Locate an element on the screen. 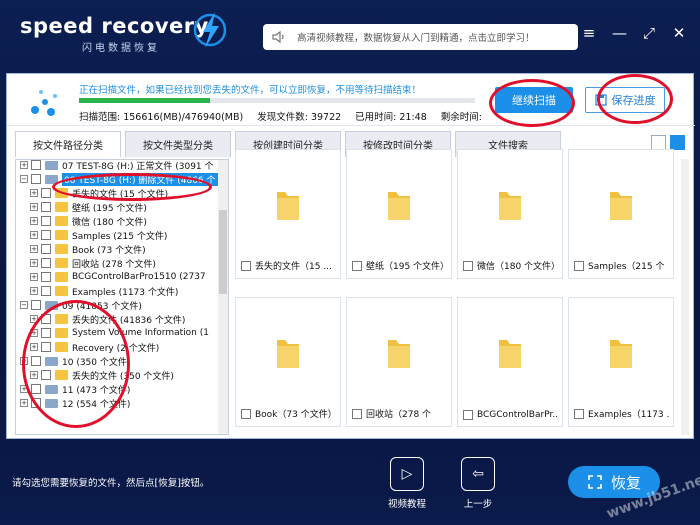 The height and width of the screenshot is (525, 700). back-label: 上一步 is located at coordinates (478, 504).